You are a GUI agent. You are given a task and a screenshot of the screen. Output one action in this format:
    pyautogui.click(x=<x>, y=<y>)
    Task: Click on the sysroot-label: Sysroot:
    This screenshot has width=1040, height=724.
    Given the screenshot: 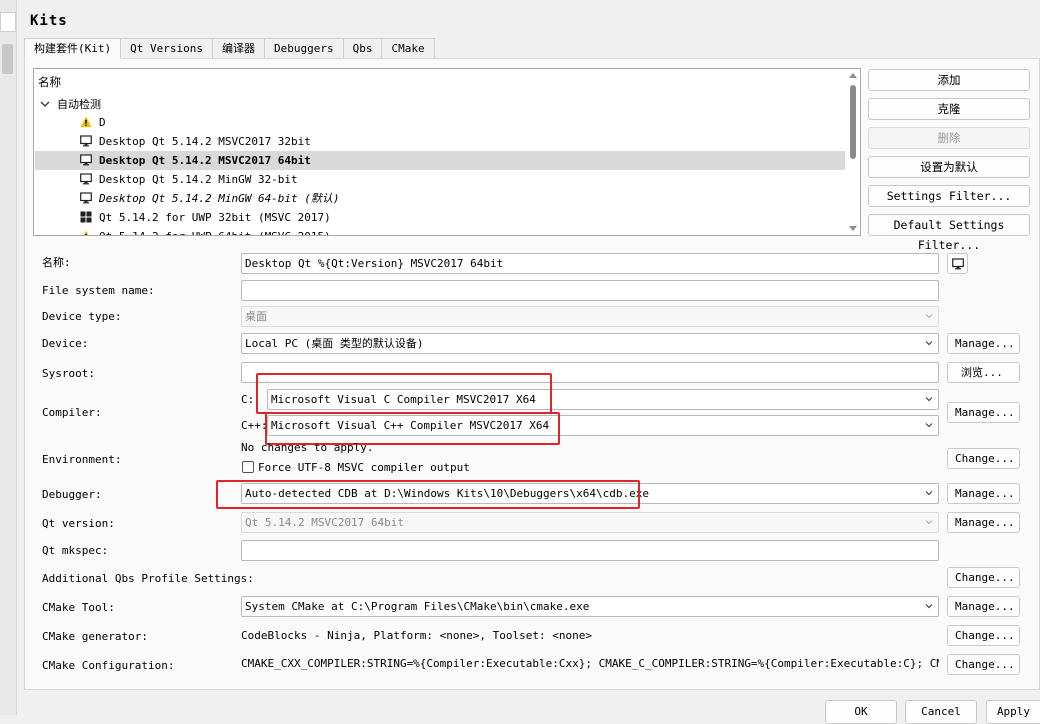 What is the action you would take?
    pyautogui.click(x=68, y=373)
    